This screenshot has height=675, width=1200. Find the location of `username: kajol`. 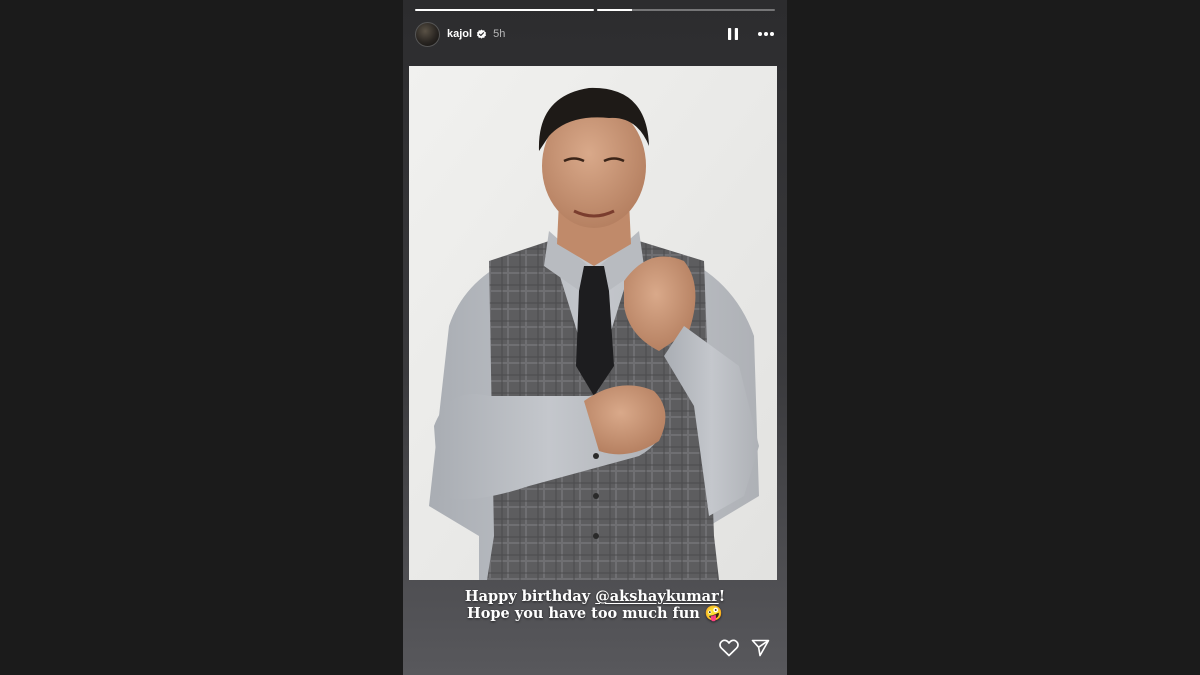

username: kajol is located at coordinates (459, 34).